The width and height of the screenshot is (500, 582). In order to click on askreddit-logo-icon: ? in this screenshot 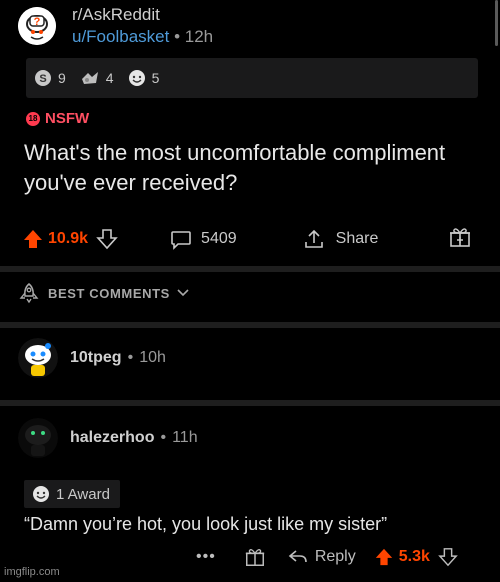, I will do `click(37, 26)`.